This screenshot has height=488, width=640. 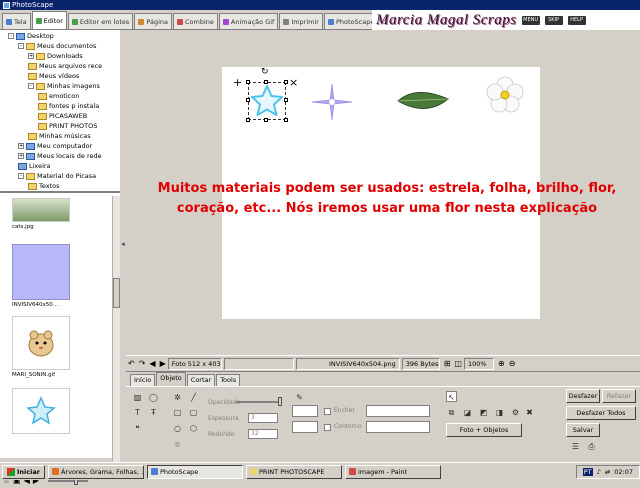 I want to click on taskbar-item-paint: imagem - Paint, so click(x=392, y=471).